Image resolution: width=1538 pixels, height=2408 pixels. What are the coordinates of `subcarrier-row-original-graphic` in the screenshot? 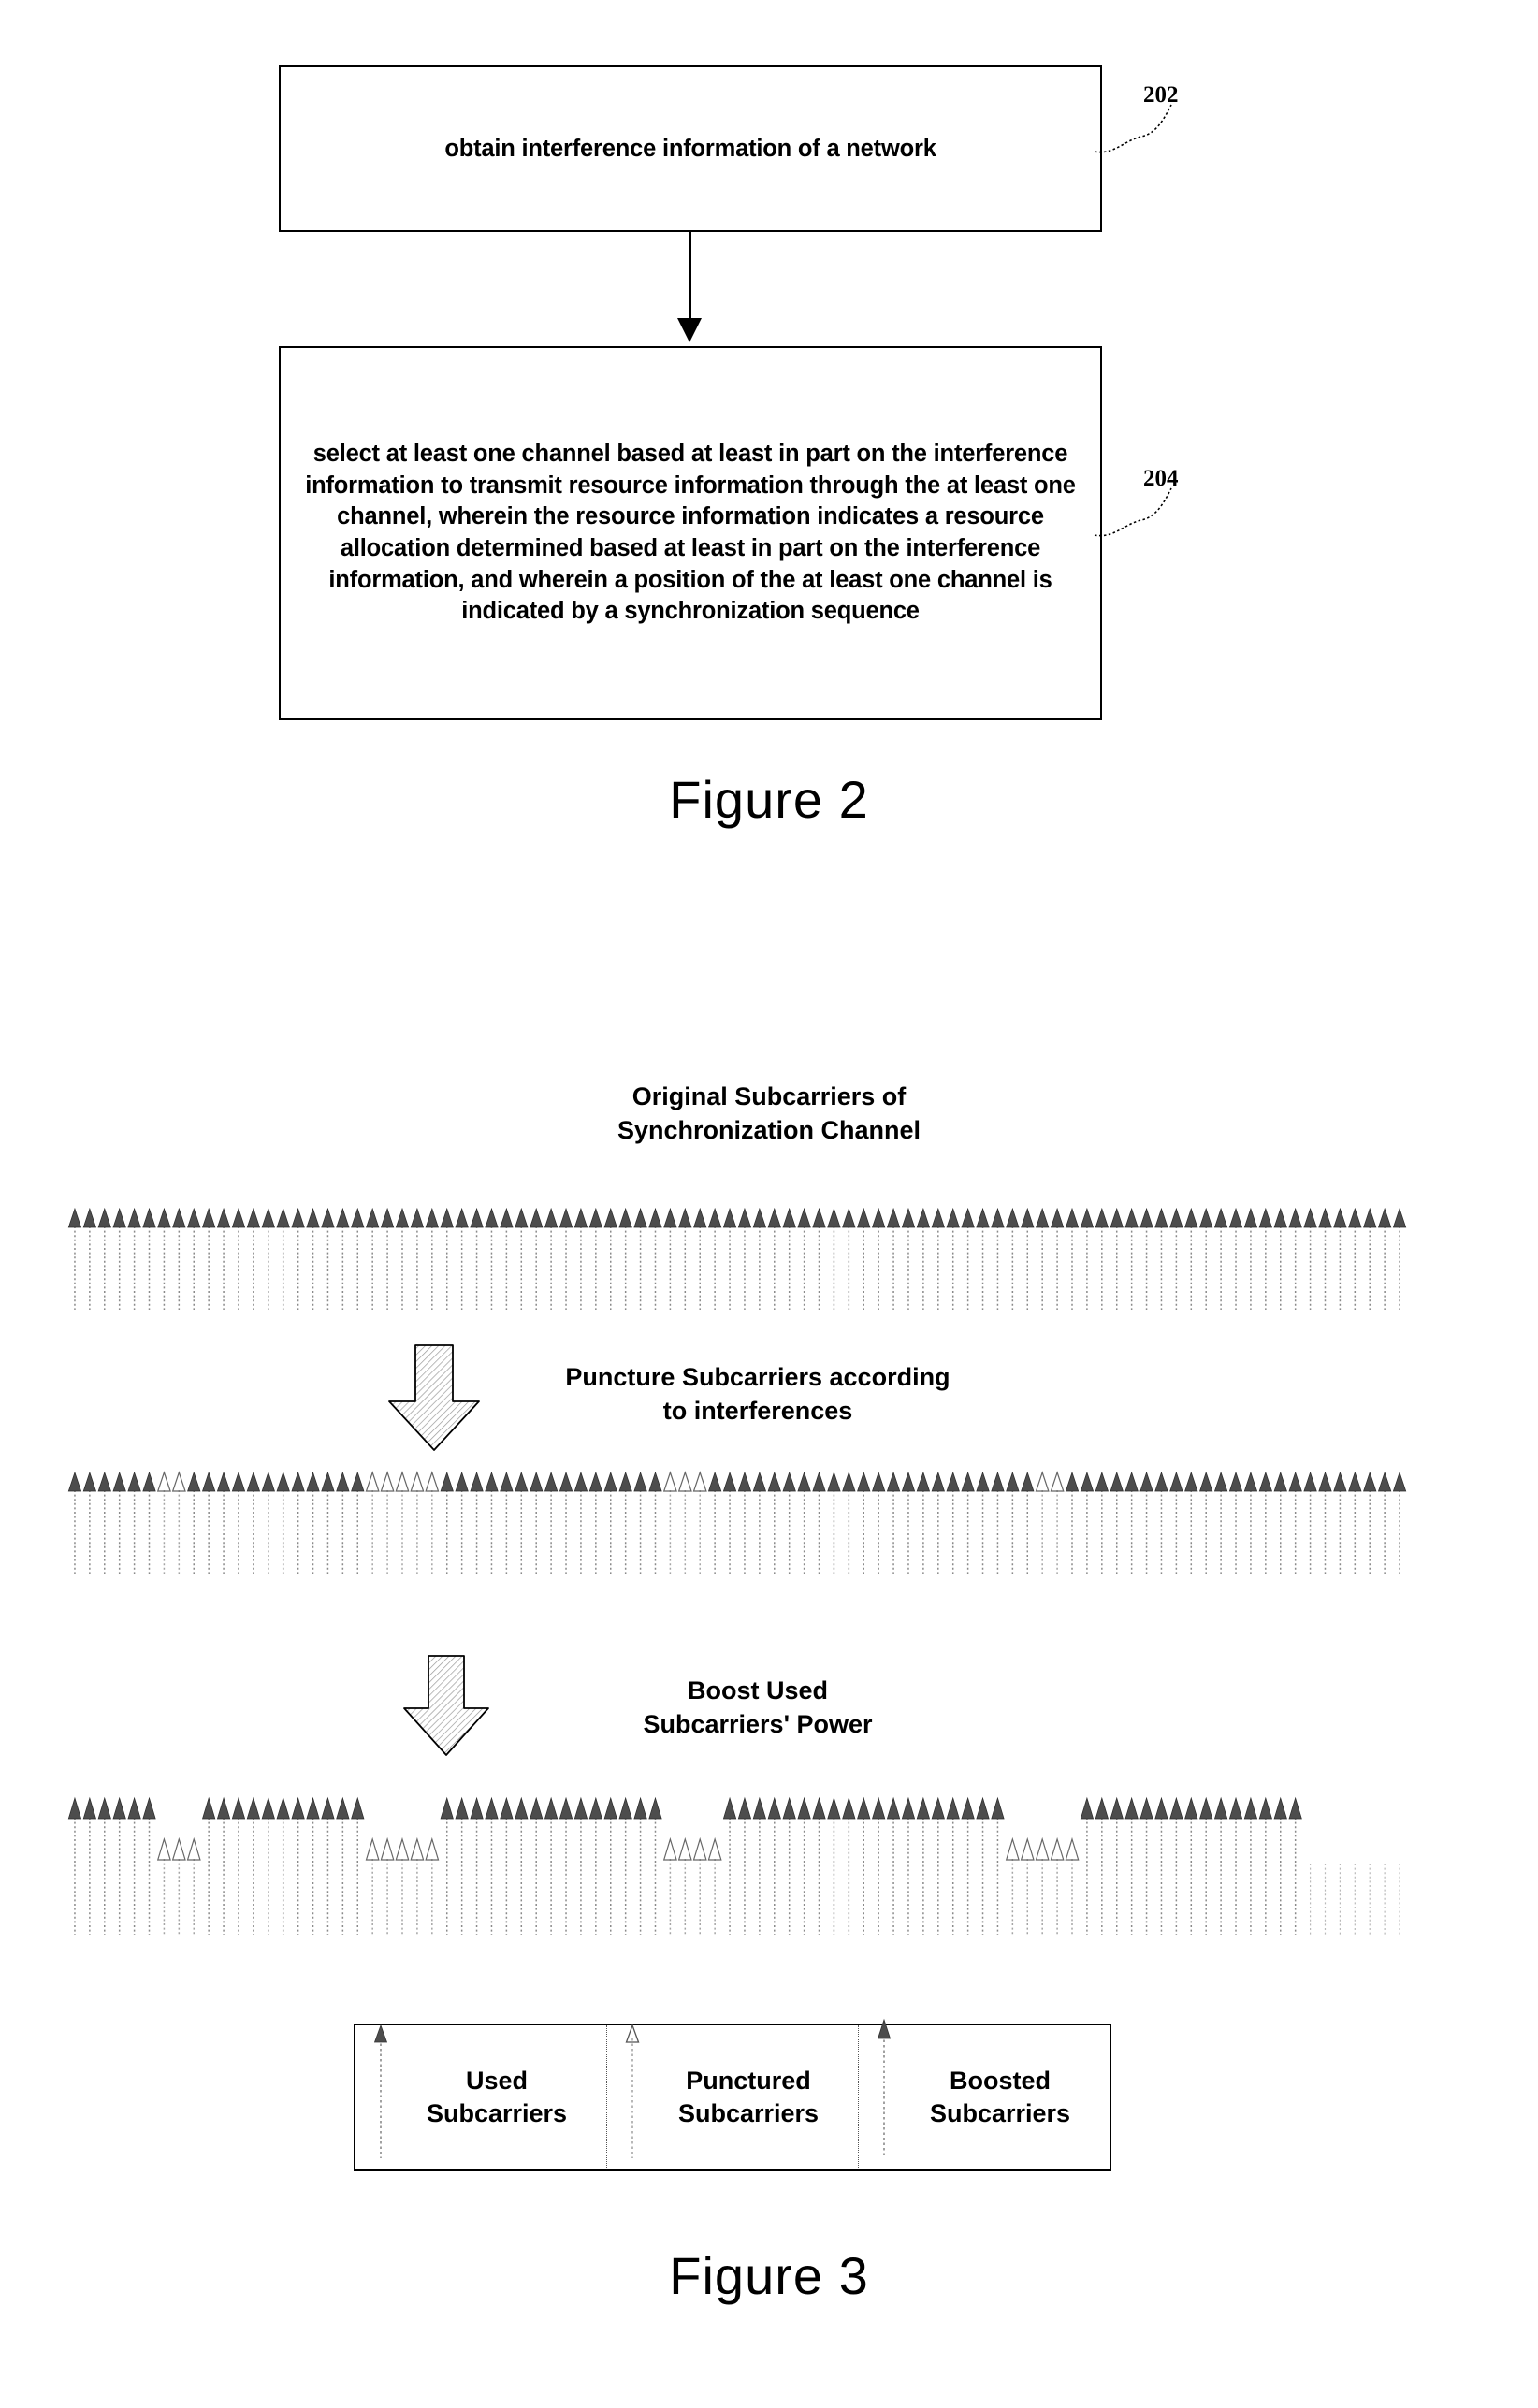 It's located at (737, 1259).